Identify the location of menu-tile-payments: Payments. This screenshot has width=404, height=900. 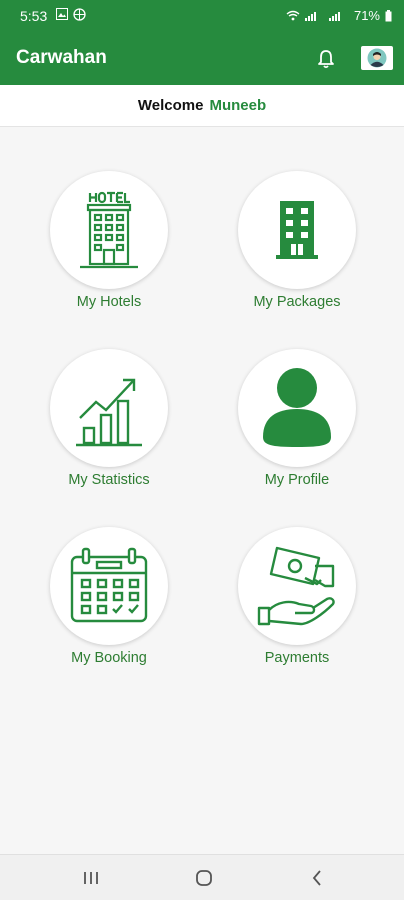
(297, 597).